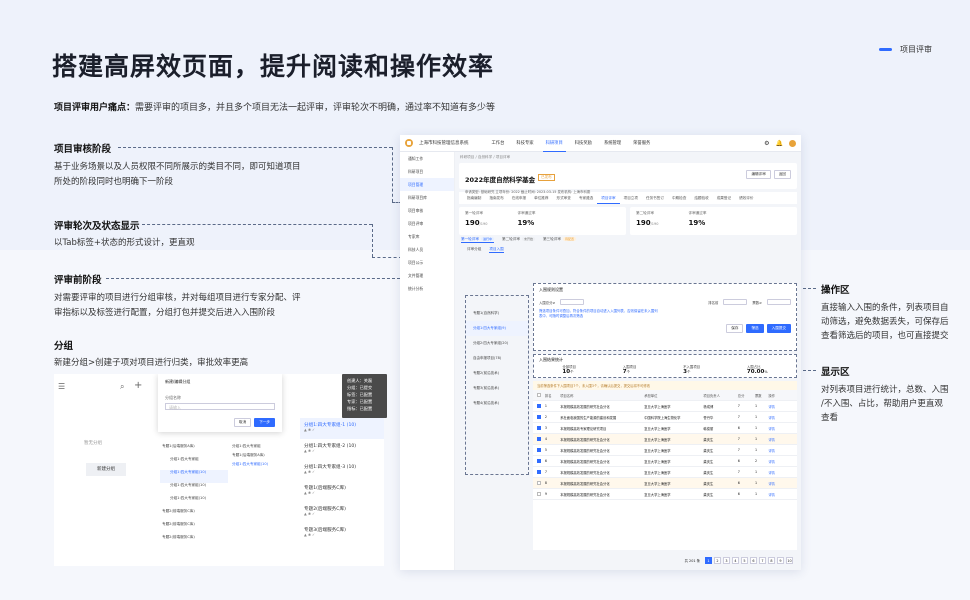  What do you see at coordinates (264, 422) in the screenshot?
I see `next-button: 下一步` at bounding box center [264, 422].